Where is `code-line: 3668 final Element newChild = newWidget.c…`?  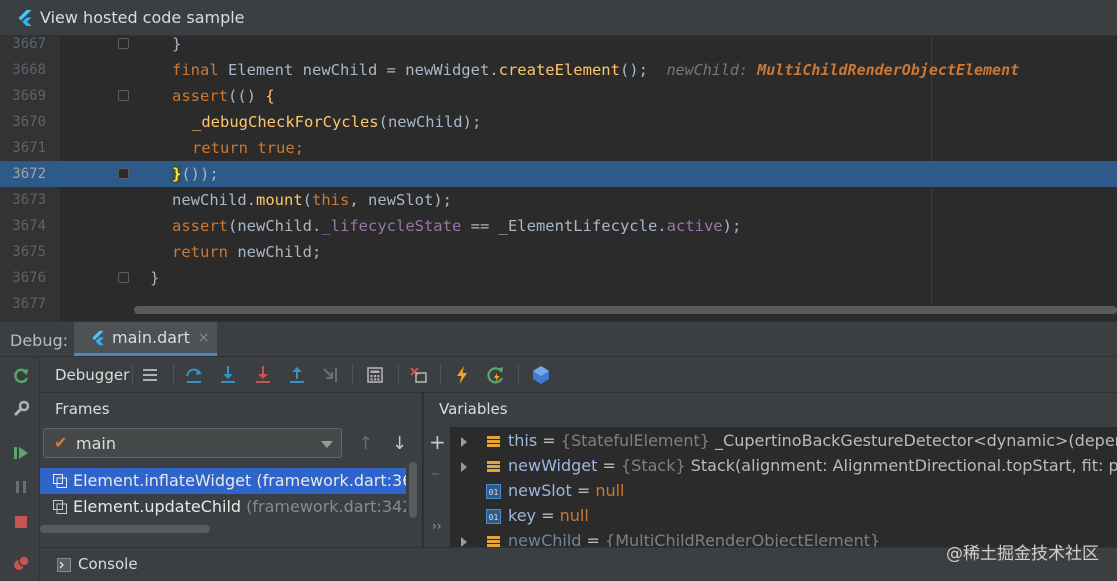 code-line: 3668 final Element newChild = newWidget.c… is located at coordinates (558, 70).